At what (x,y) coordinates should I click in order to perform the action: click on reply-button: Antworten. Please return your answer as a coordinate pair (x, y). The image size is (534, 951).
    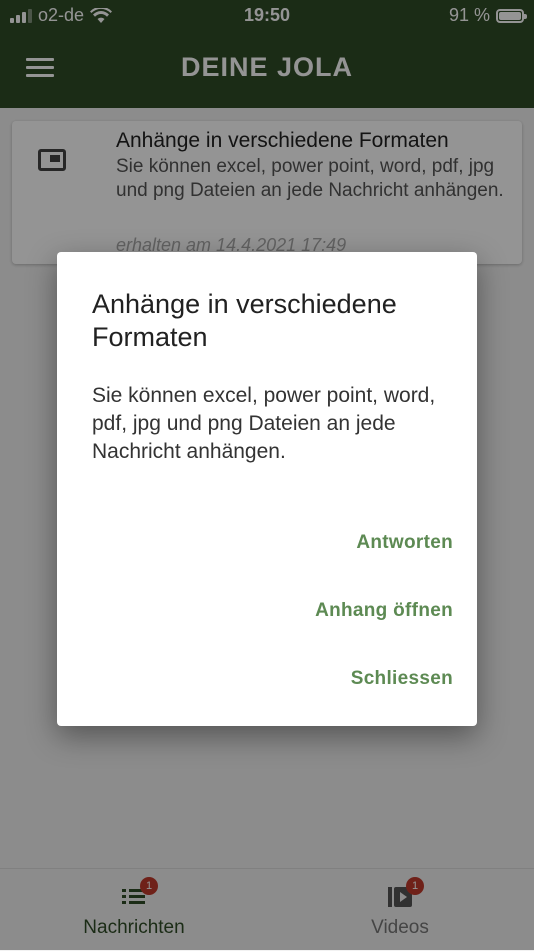
    Looking at the image, I should click on (404, 543).